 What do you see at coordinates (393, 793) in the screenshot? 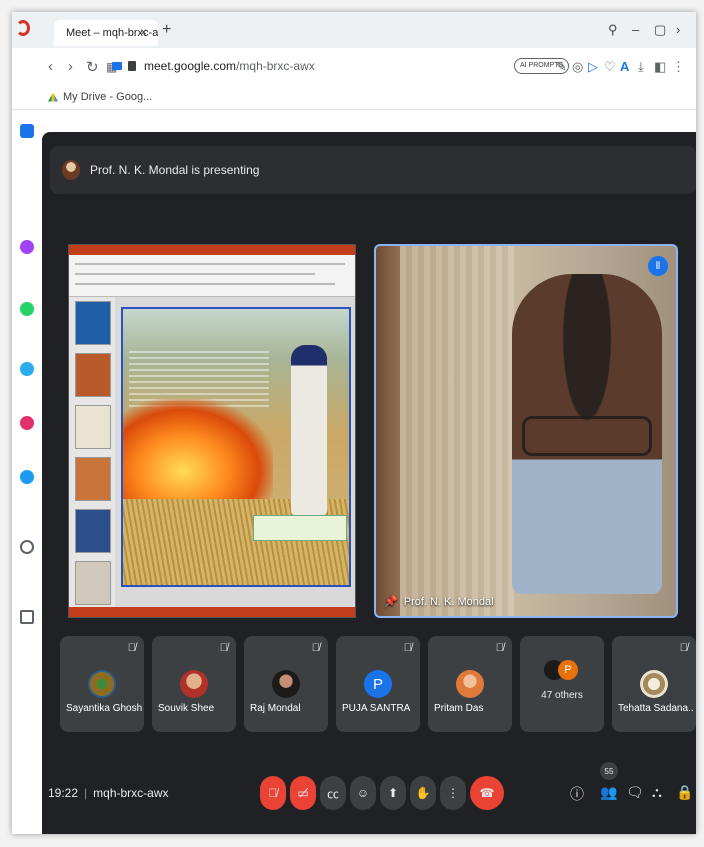
I see `present-button: ⬆` at bounding box center [393, 793].